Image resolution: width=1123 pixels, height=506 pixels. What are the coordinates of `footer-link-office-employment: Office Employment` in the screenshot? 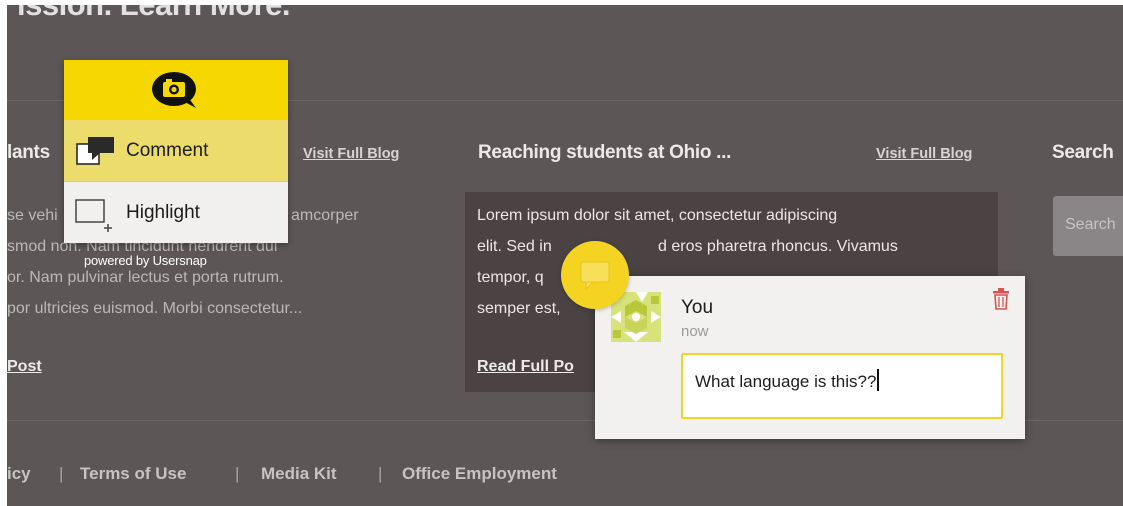 It's located at (479, 474).